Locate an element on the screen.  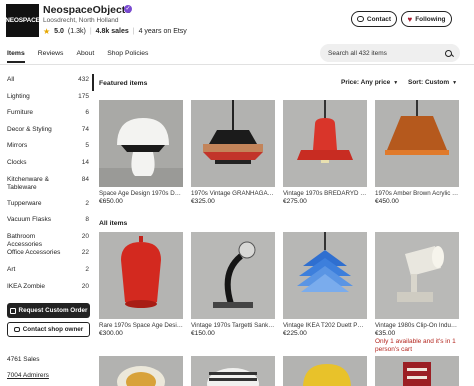
sidebar-item-office: Office Accessories 22 is located at coordinates (48, 257).